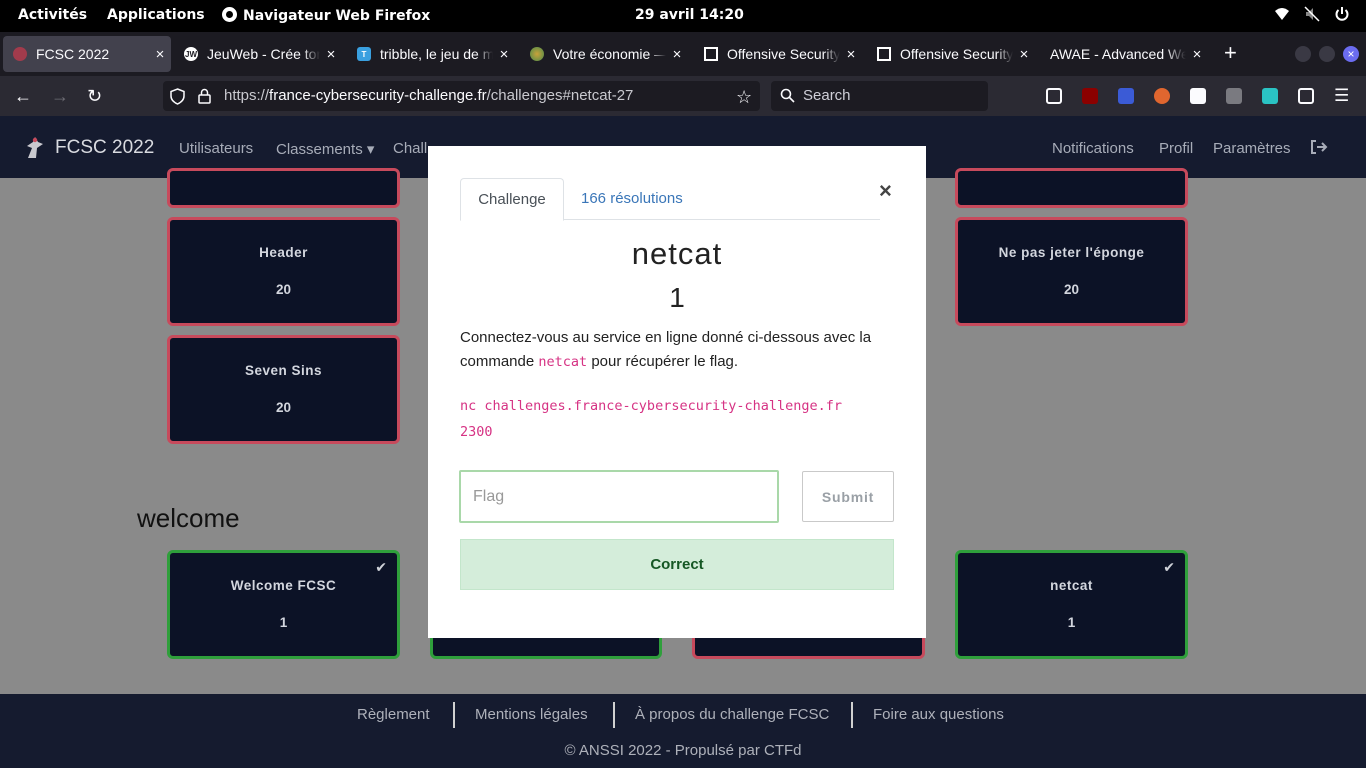  I want to click on challenge-card-eponge: Ne pas jeter l'éponge 20, so click(1071, 271).